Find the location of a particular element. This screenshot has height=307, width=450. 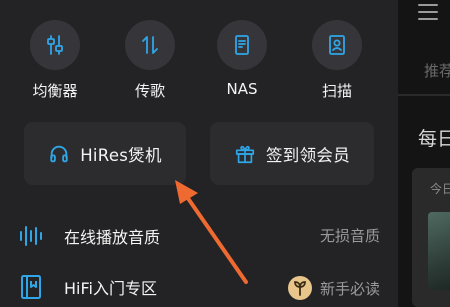

side-divider is located at coordinates (424, 95).